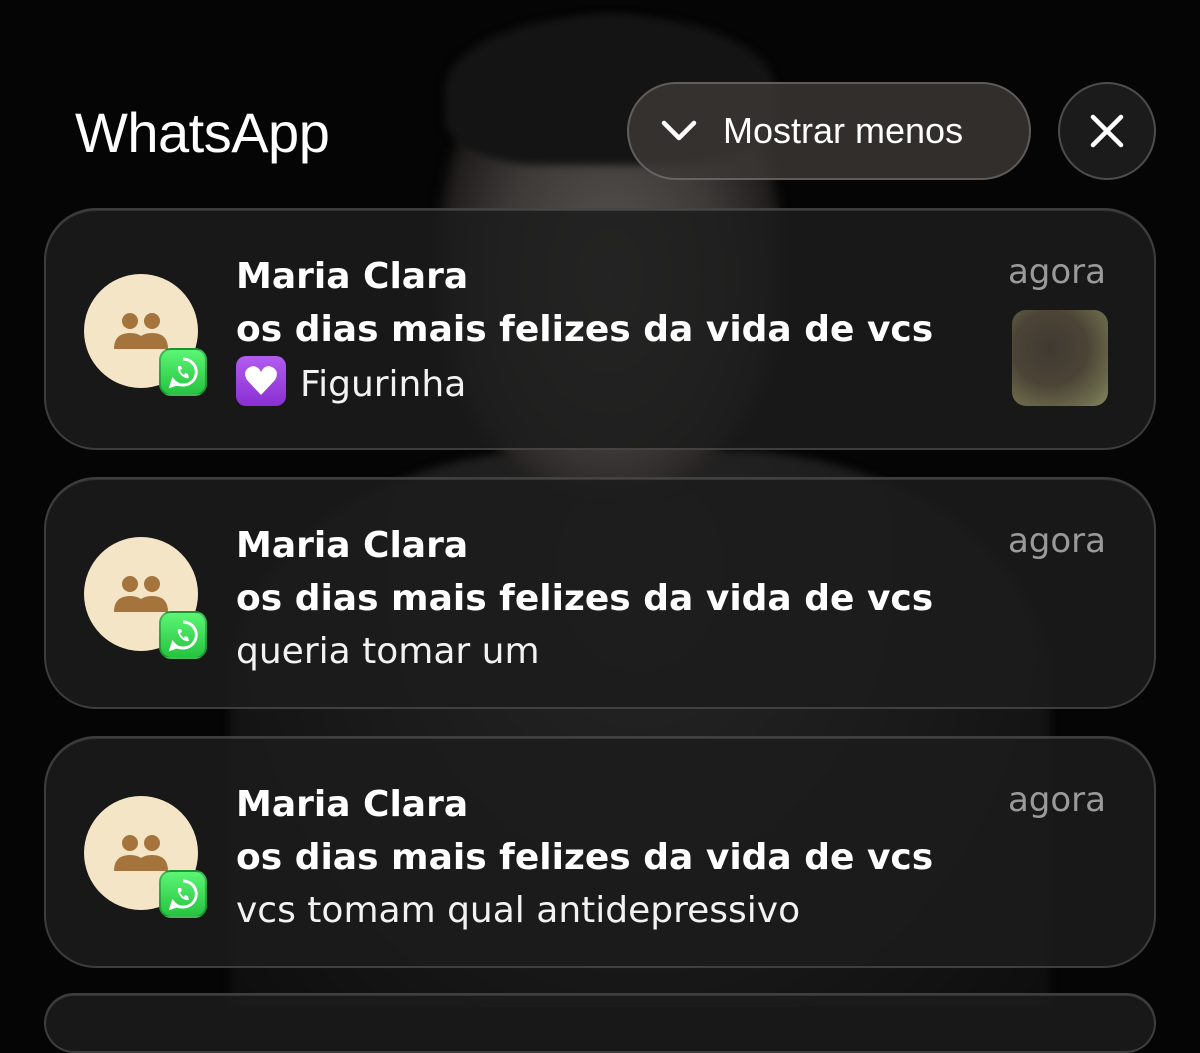 The width and height of the screenshot is (1200, 1053). What do you see at coordinates (600, 1023) in the screenshot?
I see `notification-card-partial` at bounding box center [600, 1023].